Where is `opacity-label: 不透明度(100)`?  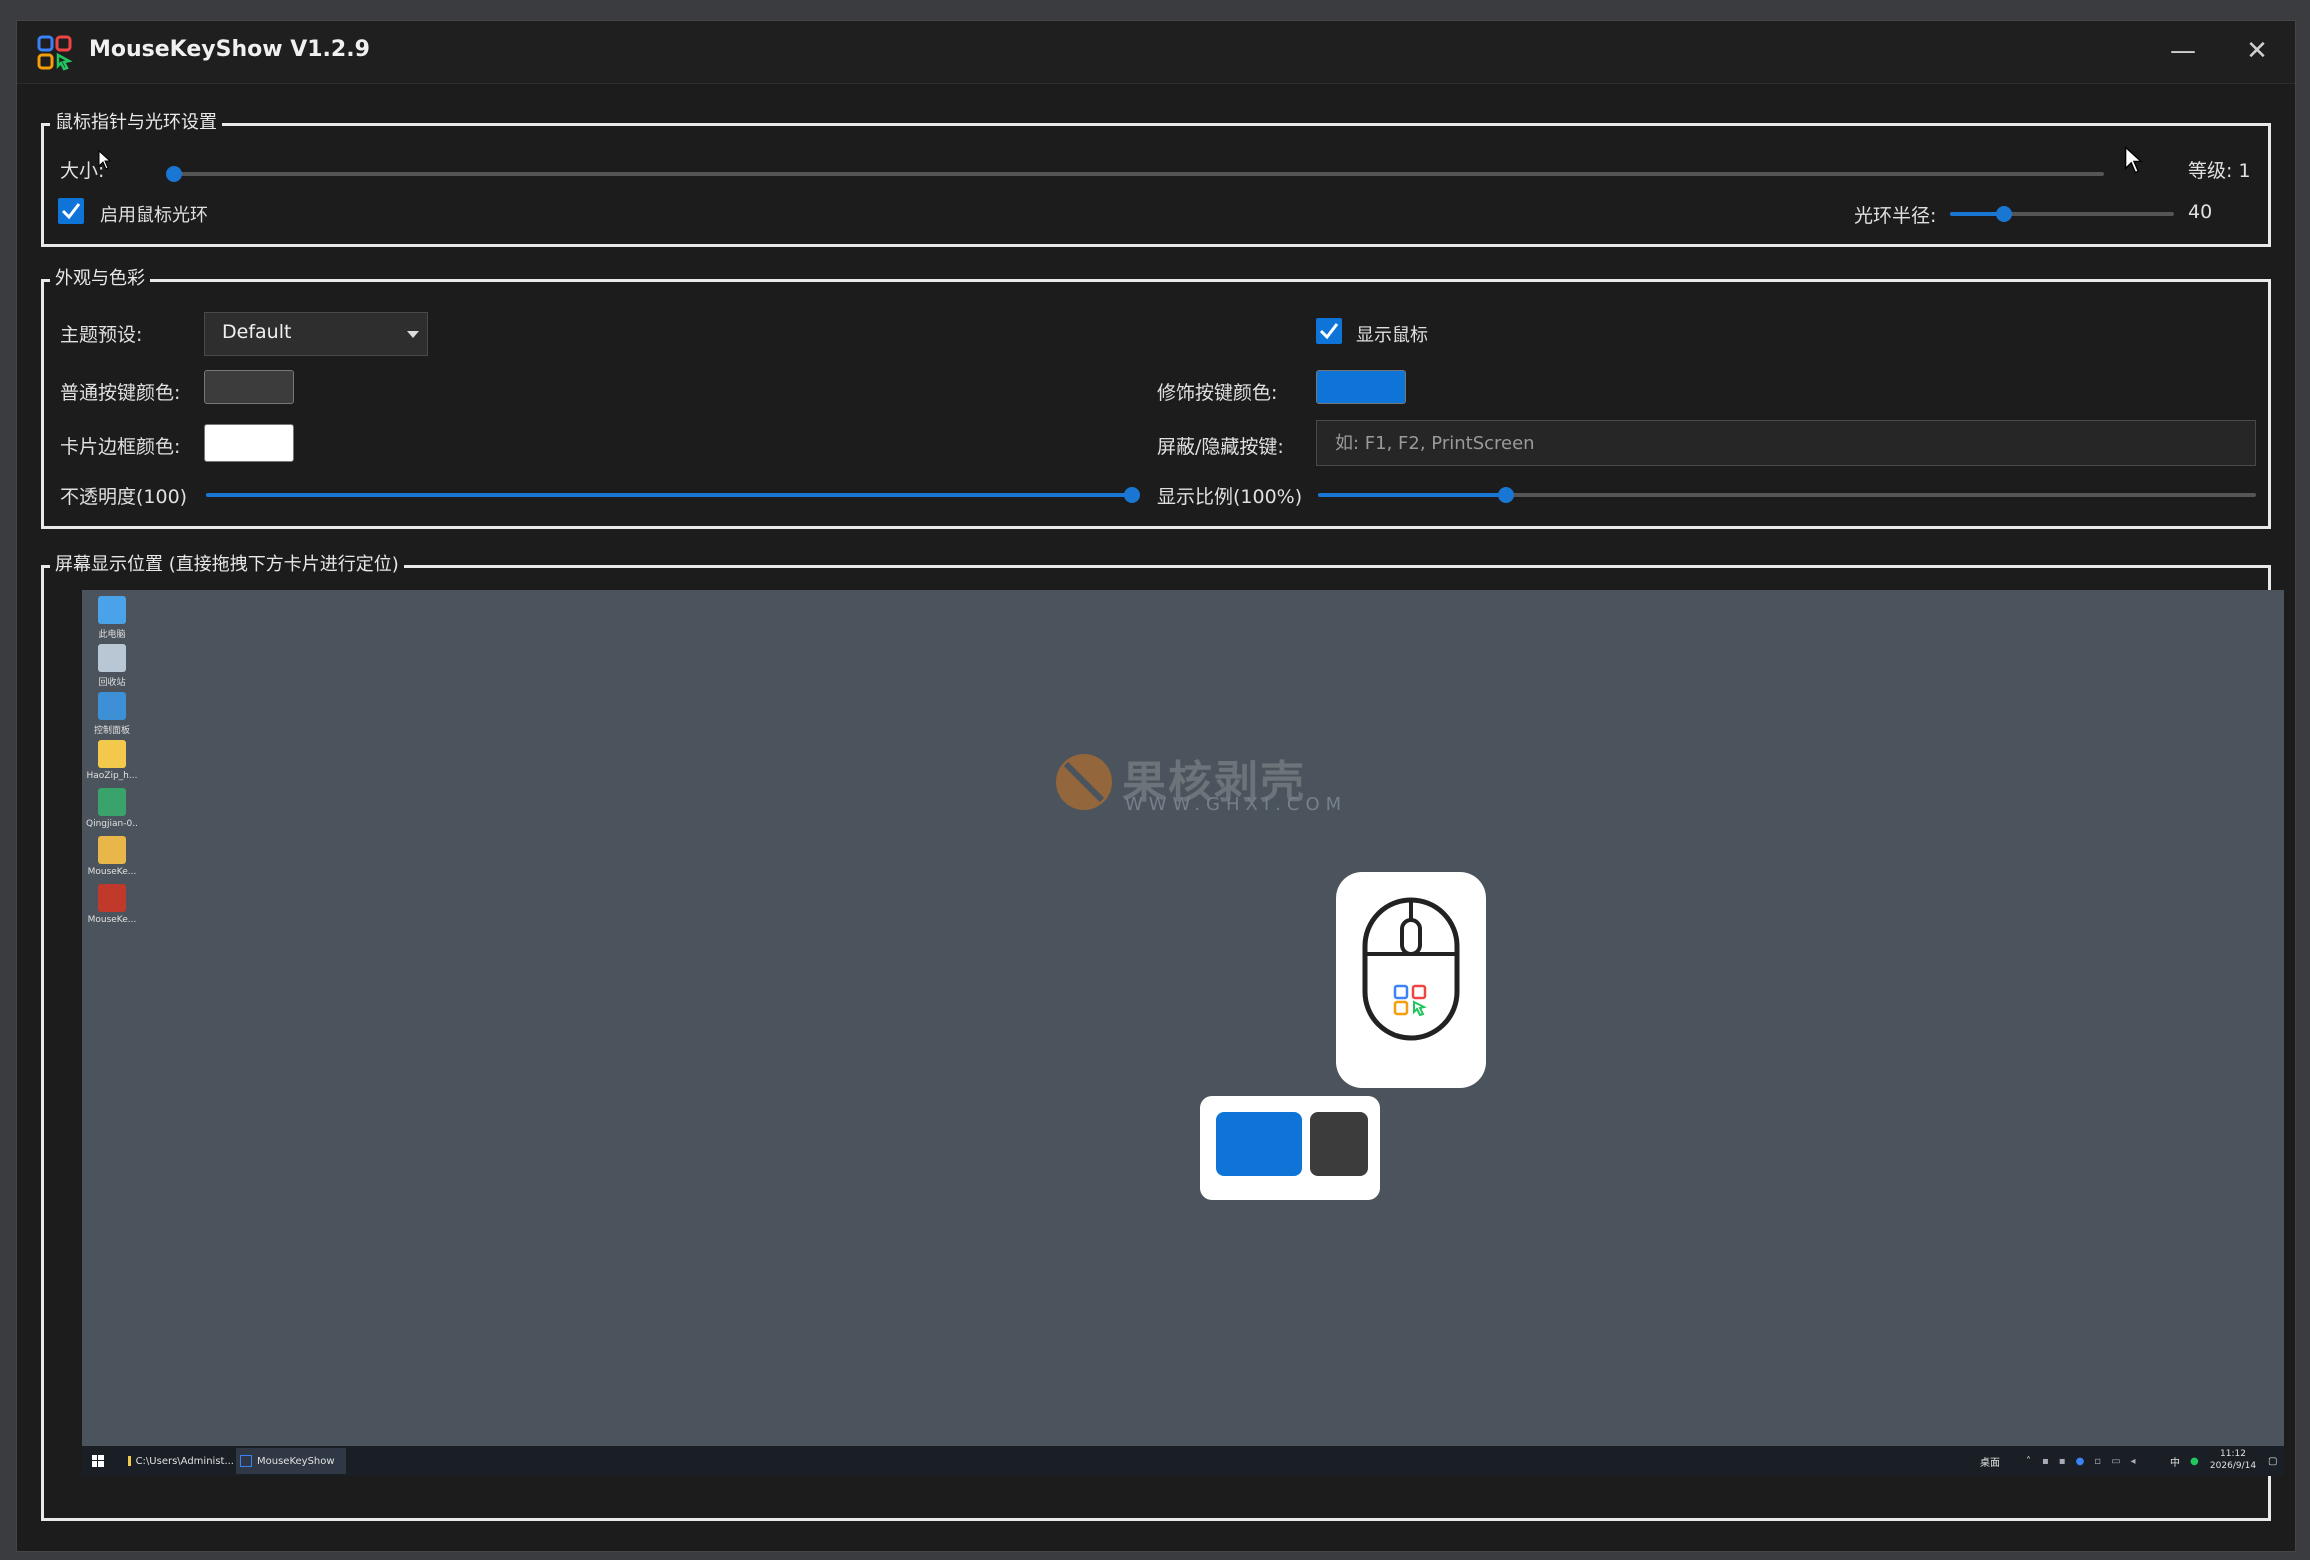 opacity-label: 不透明度(100) is located at coordinates (124, 497).